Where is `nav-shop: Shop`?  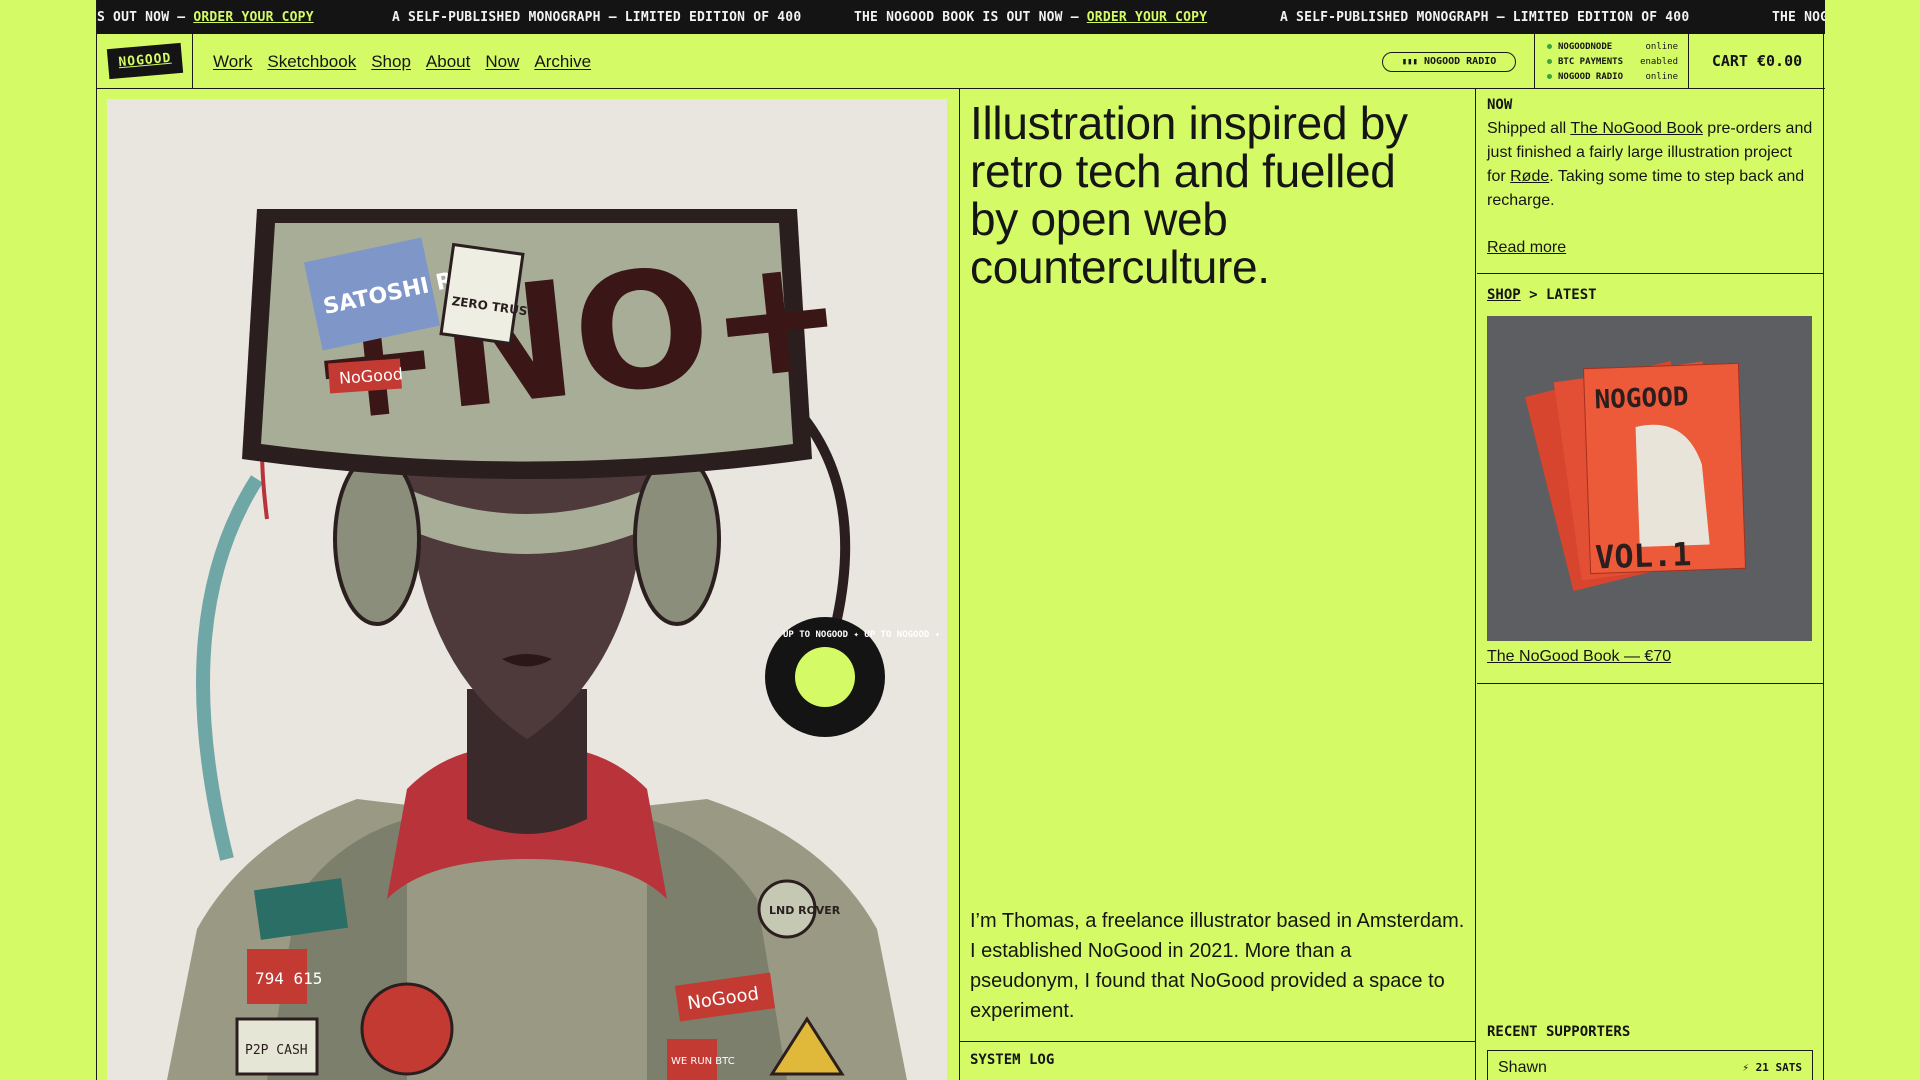
nav-shop: Shop is located at coordinates (391, 62).